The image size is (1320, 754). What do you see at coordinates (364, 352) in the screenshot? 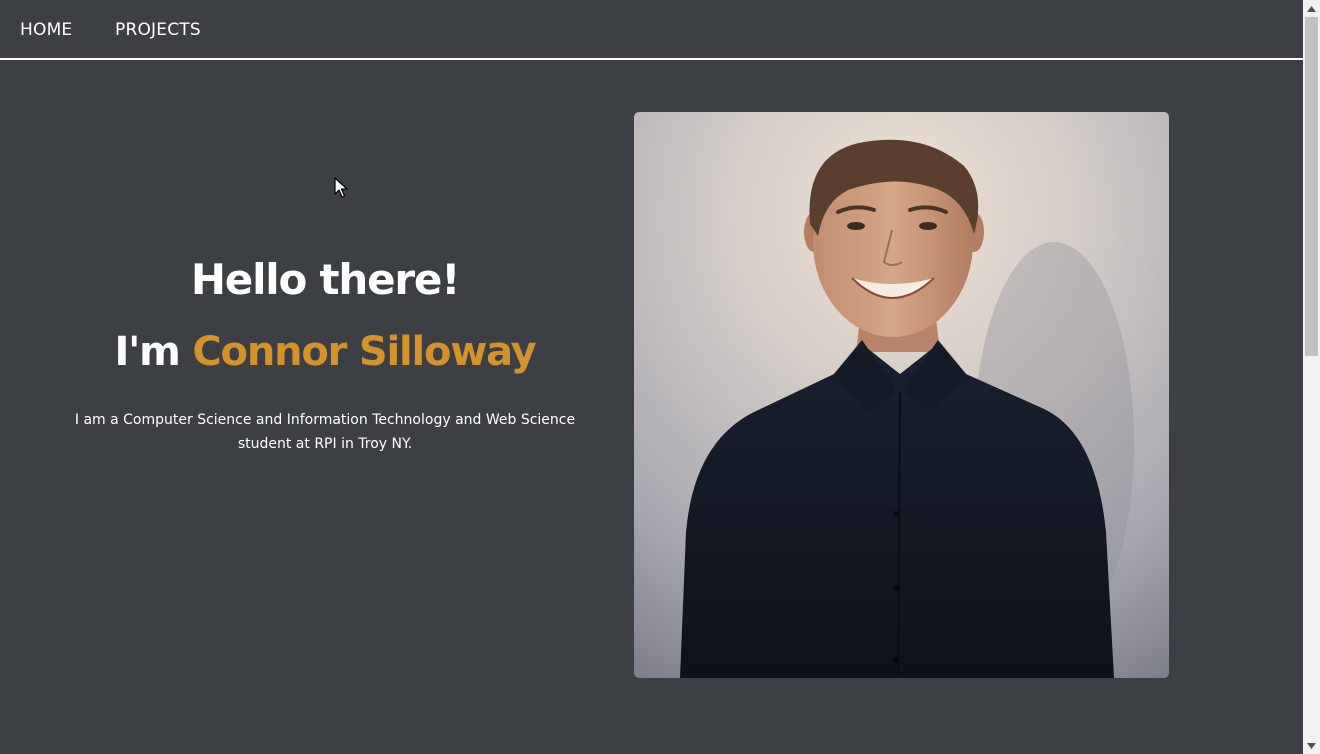
I see `hero-name: Connor Silloway` at bounding box center [364, 352].